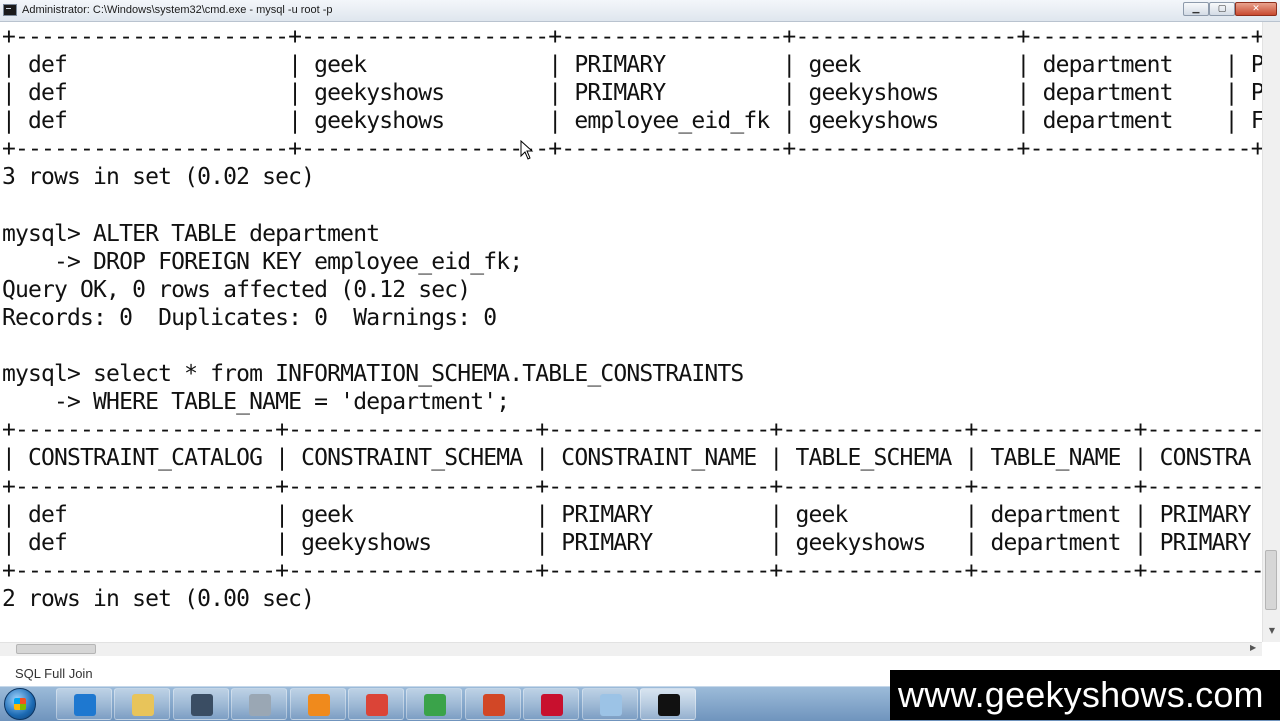 This screenshot has width=1280, height=721. I want to click on taskbar-button-chrome, so click(376, 704).